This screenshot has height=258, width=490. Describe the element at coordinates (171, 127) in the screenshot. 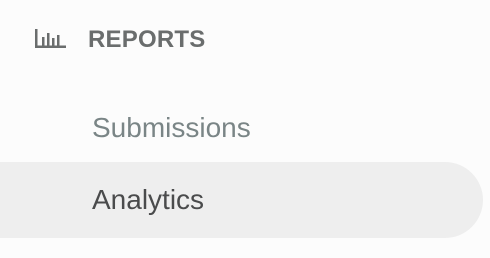

I see `sidebar-item-submissions-label: Submissions` at that location.